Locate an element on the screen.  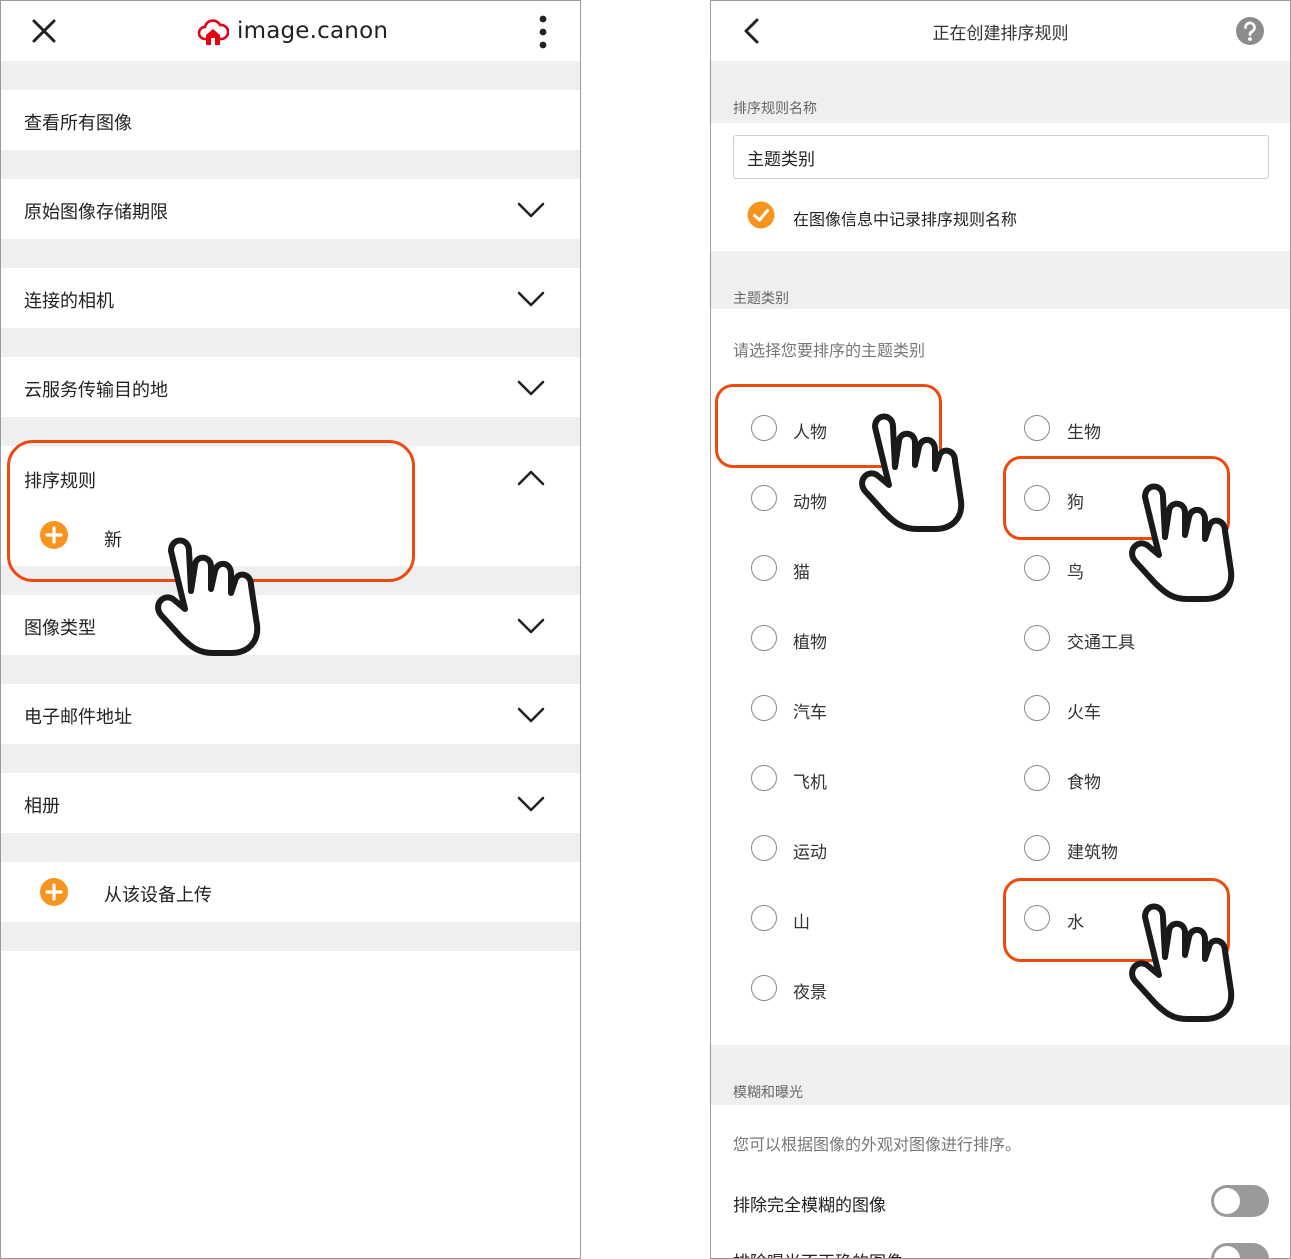
option-label: 夜景 is located at coordinates (810, 993).